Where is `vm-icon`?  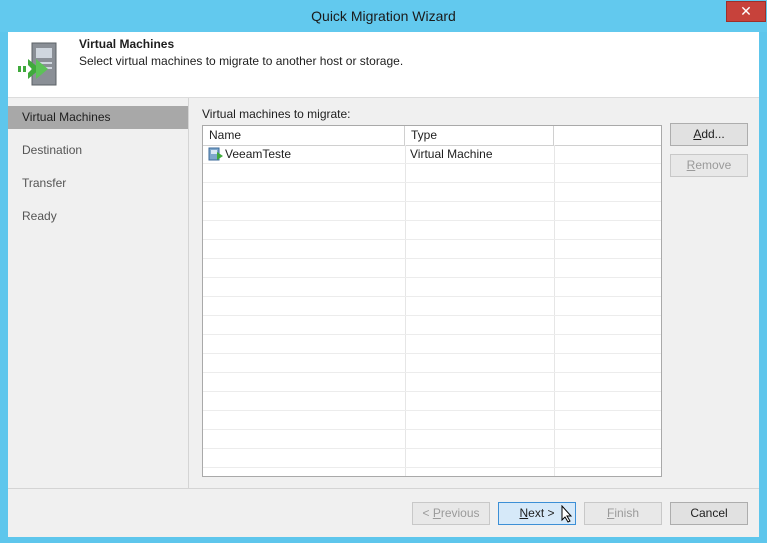 vm-icon is located at coordinates (215, 154).